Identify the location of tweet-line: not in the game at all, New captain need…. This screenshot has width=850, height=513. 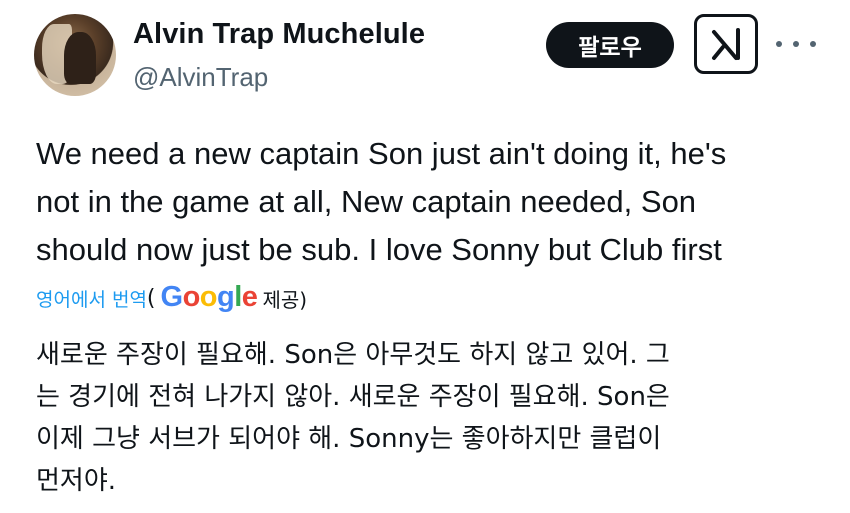
(366, 201).